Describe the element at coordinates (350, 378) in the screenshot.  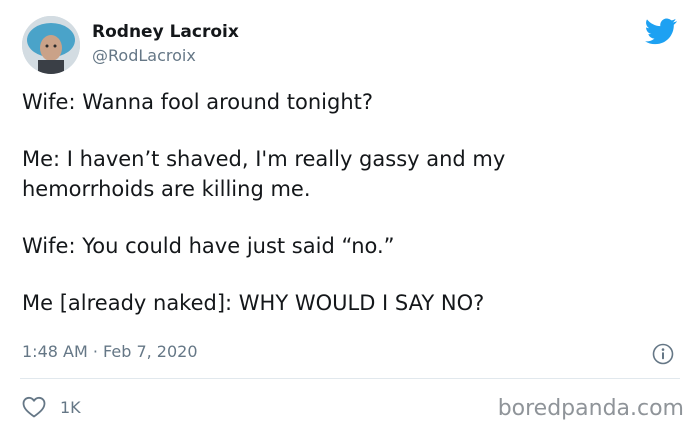
I see `divider` at that location.